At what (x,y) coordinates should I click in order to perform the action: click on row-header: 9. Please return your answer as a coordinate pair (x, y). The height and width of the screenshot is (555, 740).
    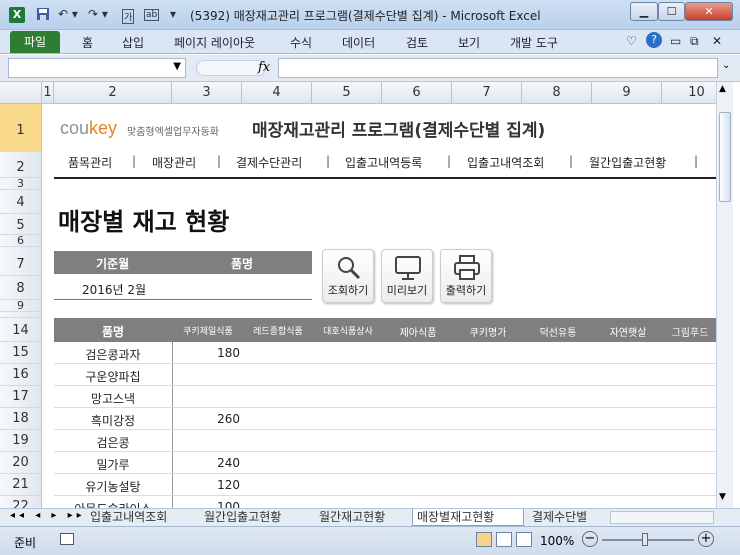
    Looking at the image, I should click on (21, 306).